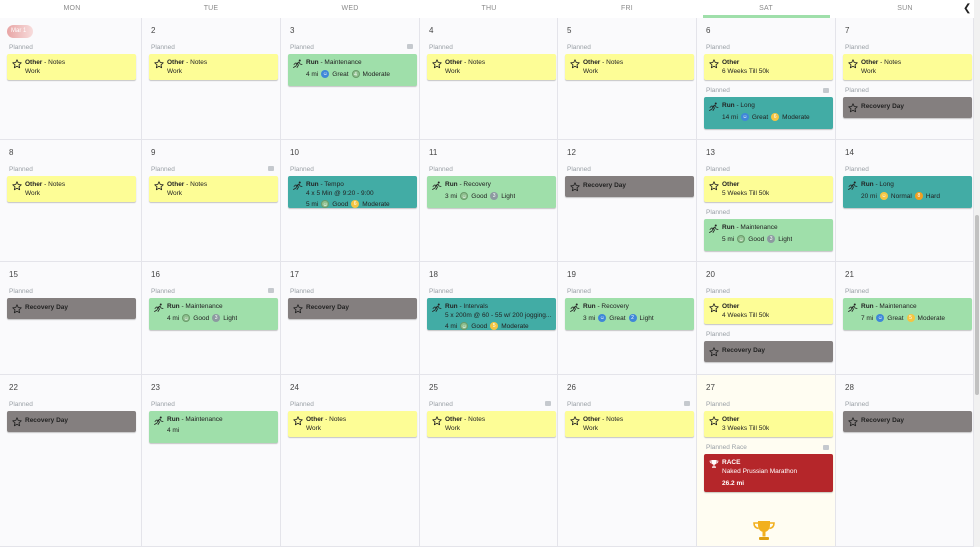 The width and height of the screenshot is (980, 547). What do you see at coordinates (768, 113) in the screenshot?
I see `workout-card: Run - Long 14 mi ☺ Great 6 Moderate` at bounding box center [768, 113].